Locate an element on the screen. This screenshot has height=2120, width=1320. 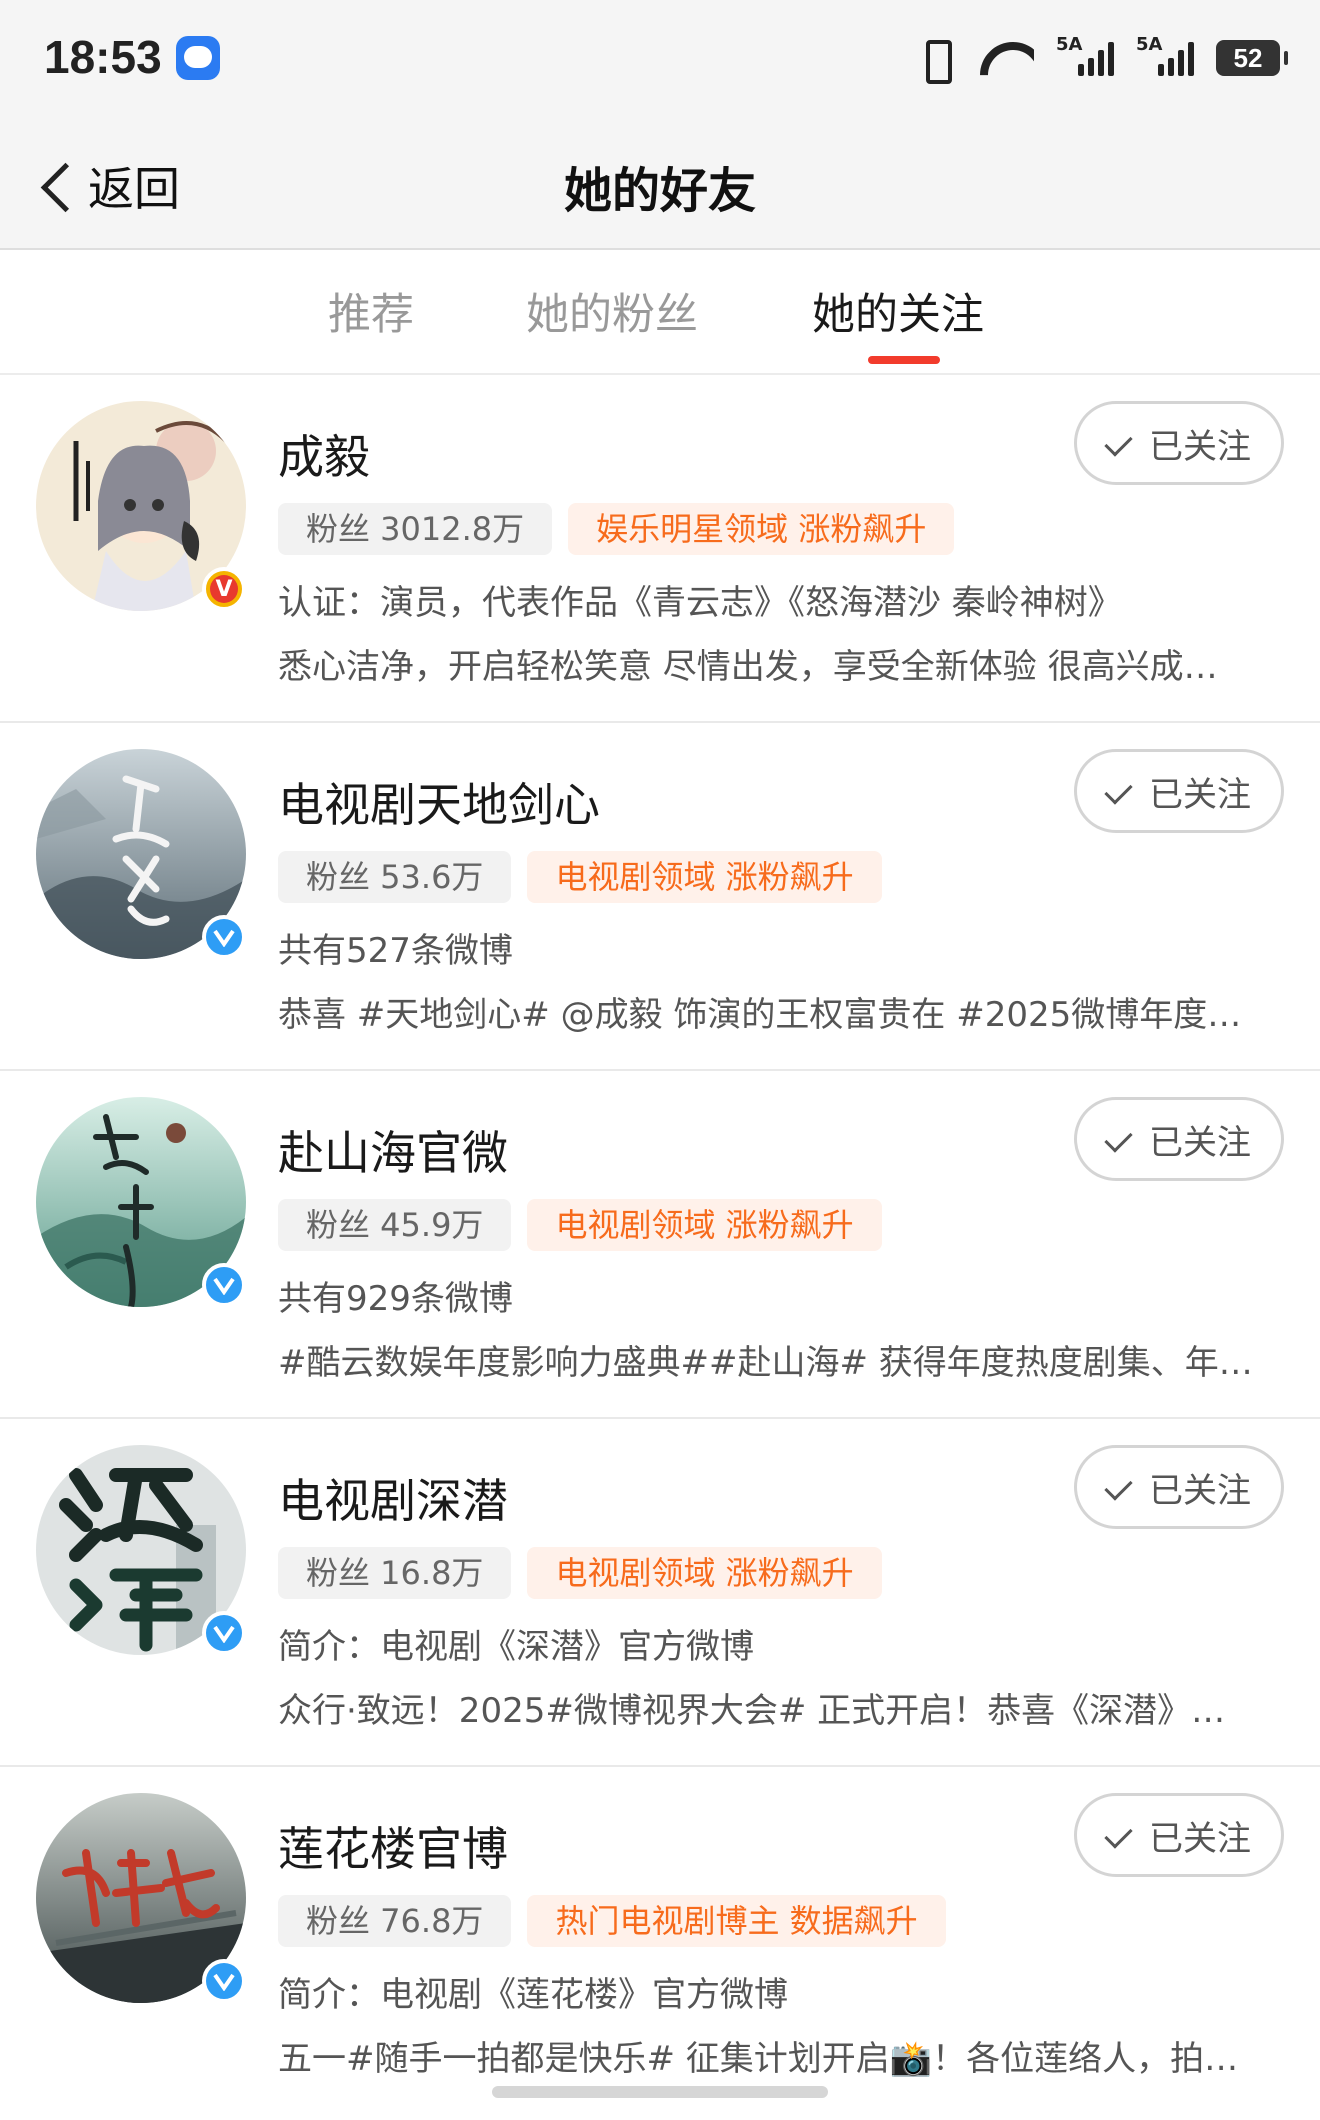
nav-header: 返回 她的好友 is located at coordinates (660, 182).